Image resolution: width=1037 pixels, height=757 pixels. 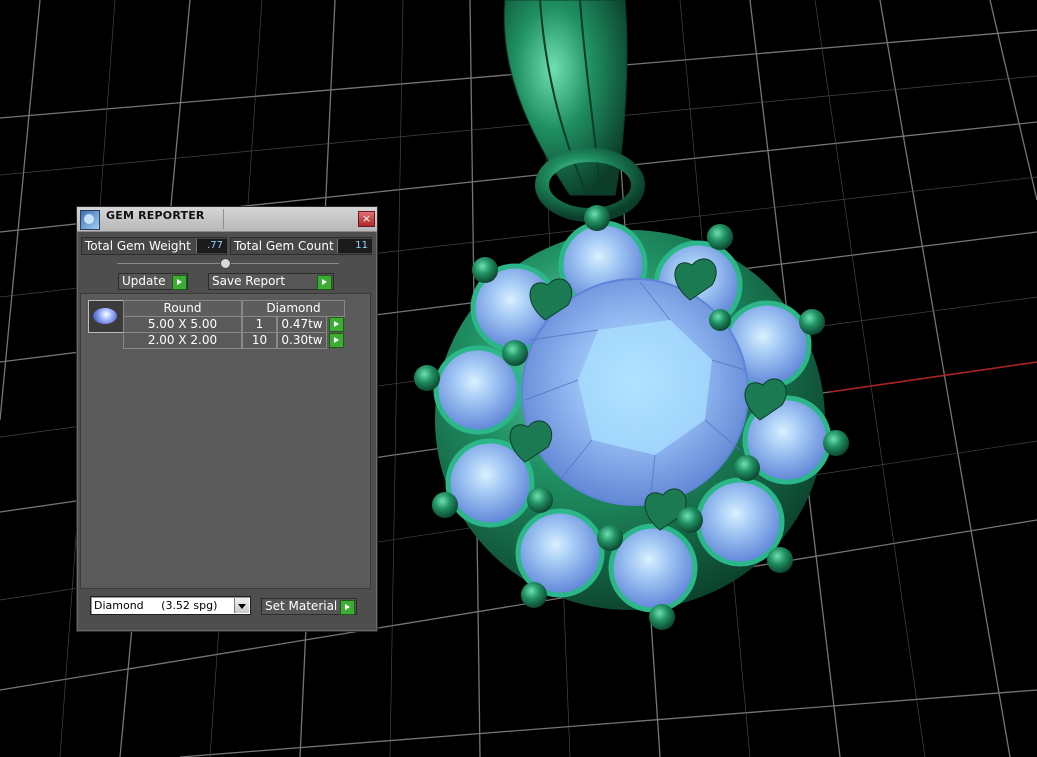 I want to click on close-button: ×, so click(x=366, y=219).